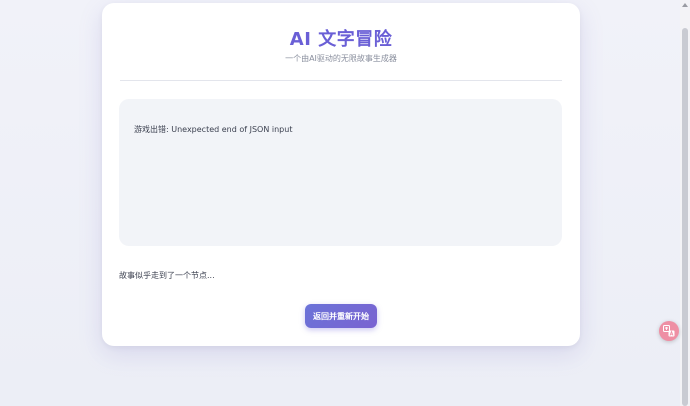 This screenshot has width=690, height=406. What do you see at coordinates (341, 39) in the screenshot?
I see `page-title: AI 文字冒险` at bounding box center [341, 39].